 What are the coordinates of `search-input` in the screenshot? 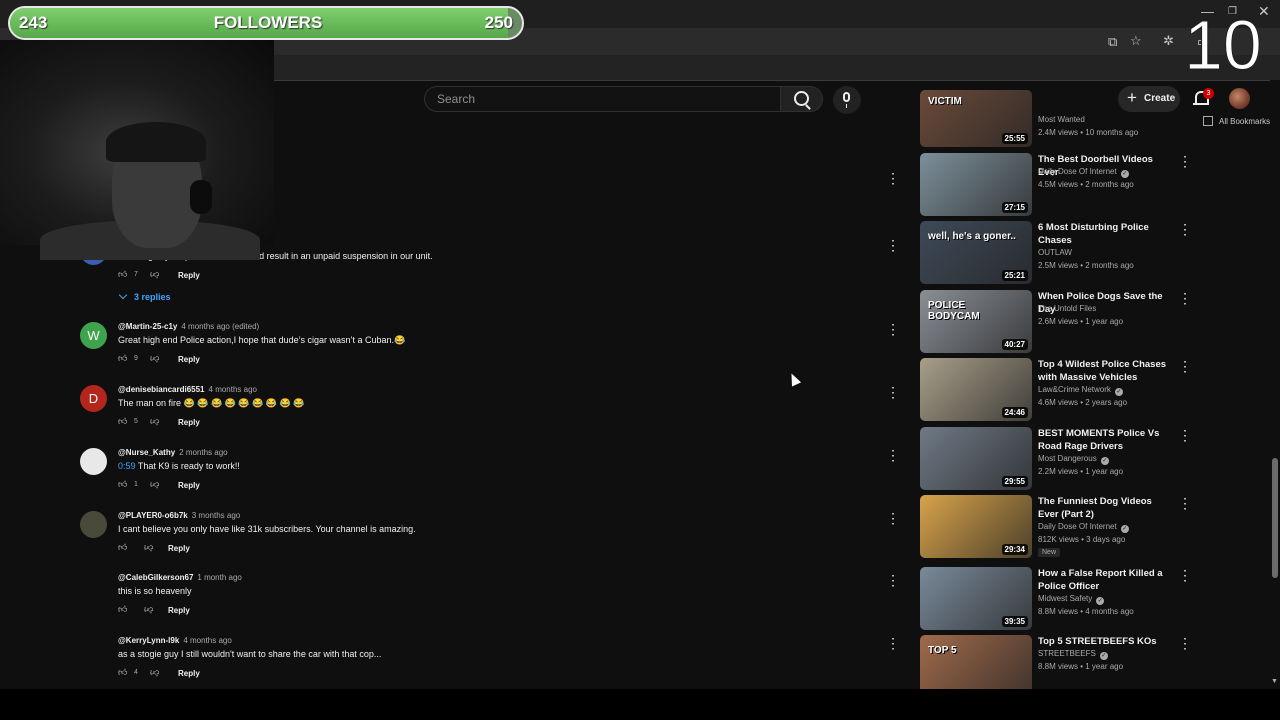 It's located at (597, 99).